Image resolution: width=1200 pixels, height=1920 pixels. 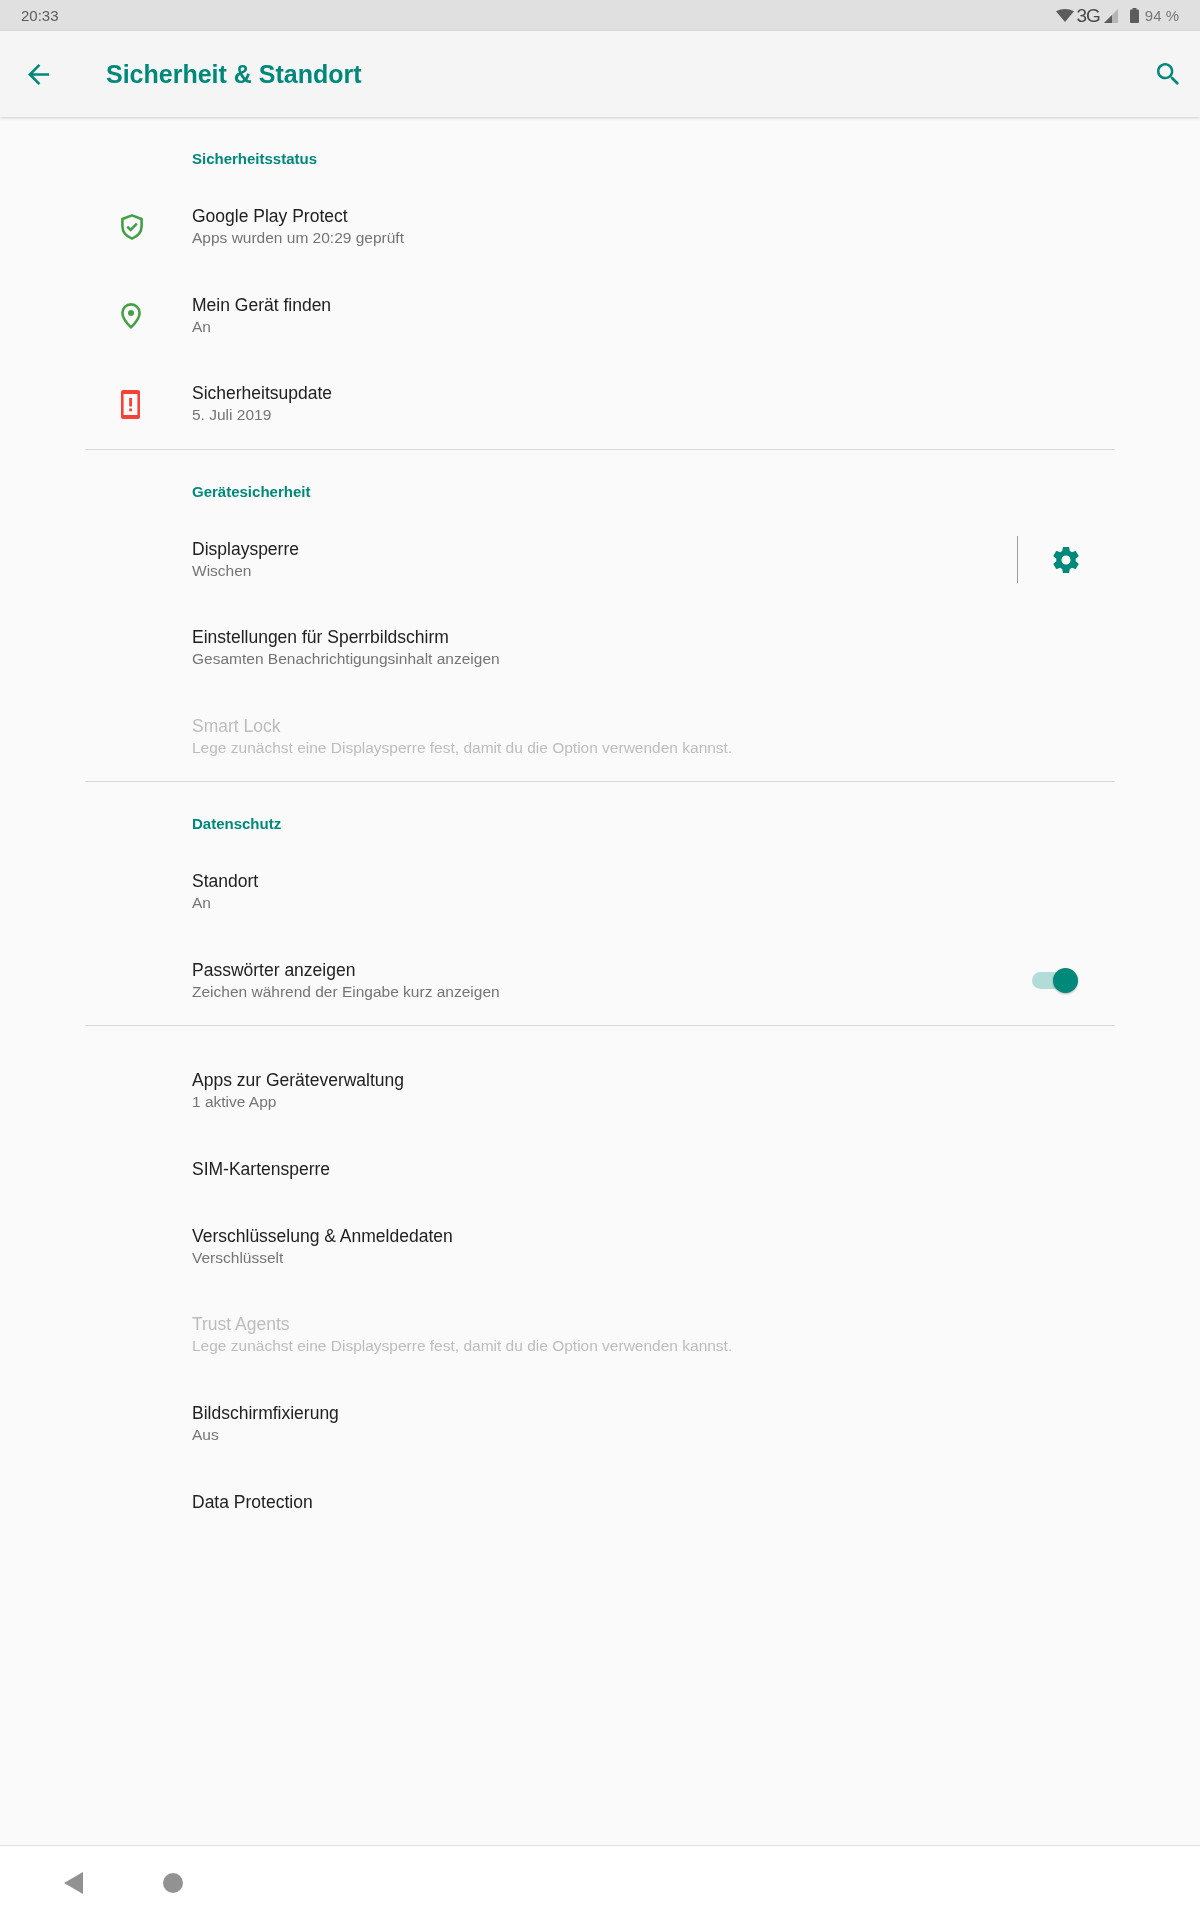 What do you see at coordinates (1065, 15) in the screenshot?
I see `wifi-icon` at bounding box center [1065, 15].